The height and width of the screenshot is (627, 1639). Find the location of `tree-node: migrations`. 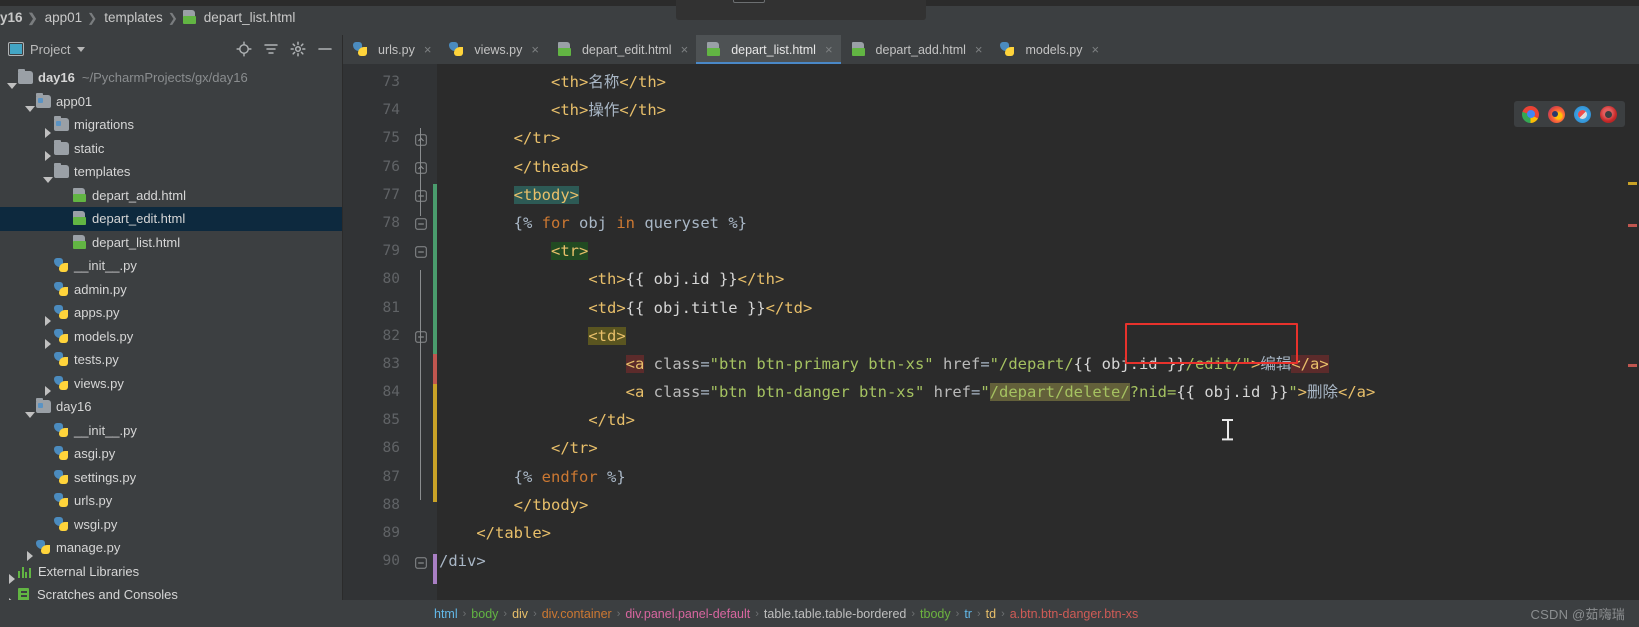

tree-node: migrations is located at coordinates (171, 125).